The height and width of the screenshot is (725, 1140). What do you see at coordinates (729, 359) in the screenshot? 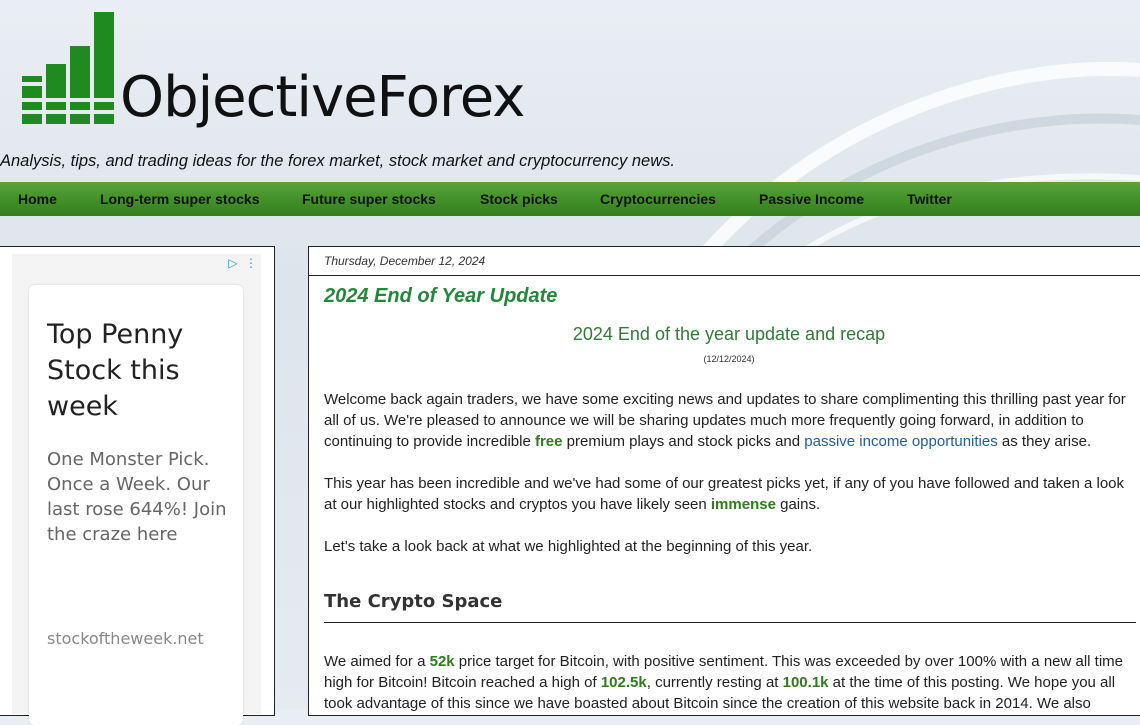
I see `post-subdate: (12/12/2024)` at bounding box center [729, 359].